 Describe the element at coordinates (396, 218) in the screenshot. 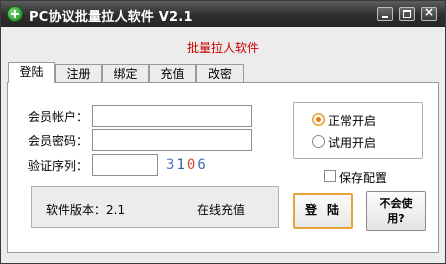

I see `help-button-line2: 用?` at that location.